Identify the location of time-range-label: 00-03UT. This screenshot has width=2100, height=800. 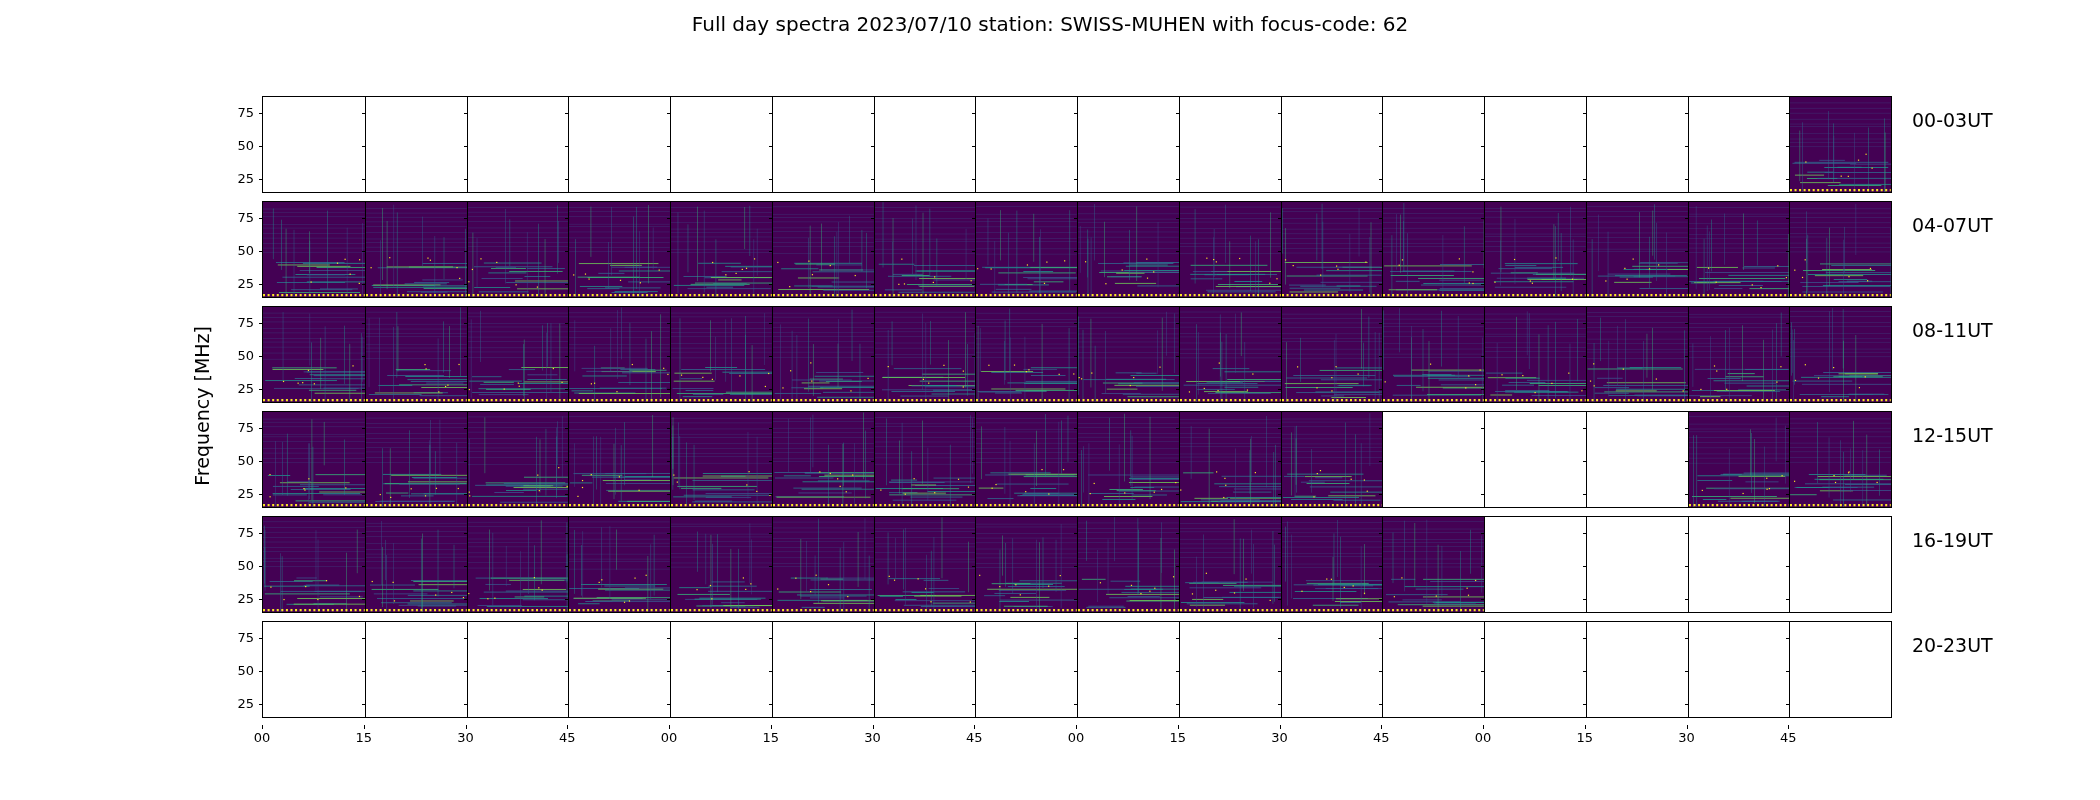
(1952, 120).